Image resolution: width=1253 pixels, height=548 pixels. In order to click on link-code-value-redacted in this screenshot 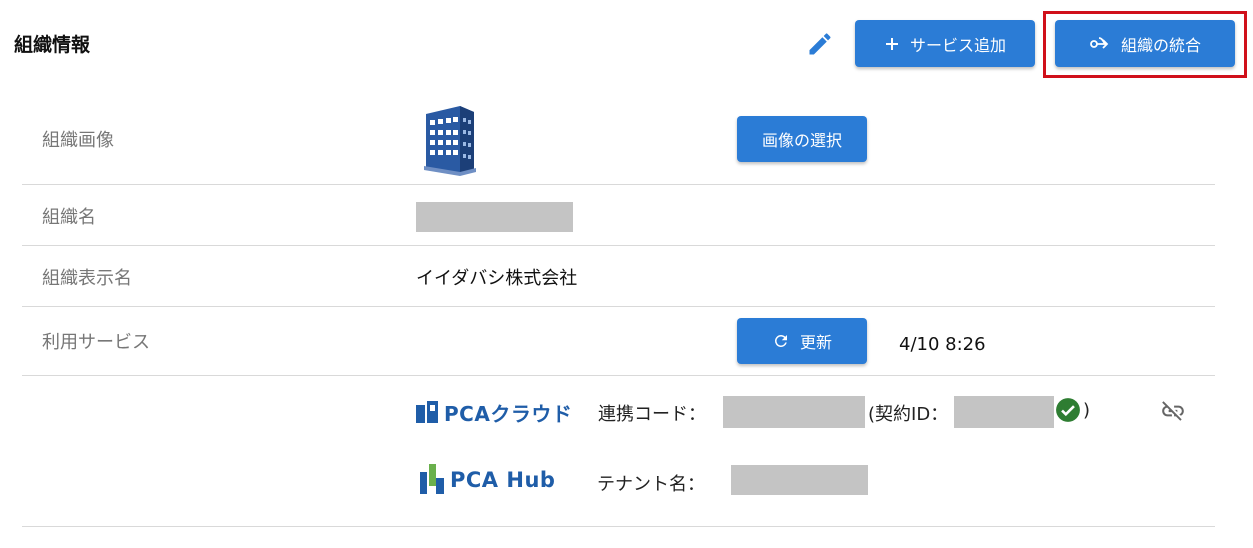, I will do `click(794, 412)`.